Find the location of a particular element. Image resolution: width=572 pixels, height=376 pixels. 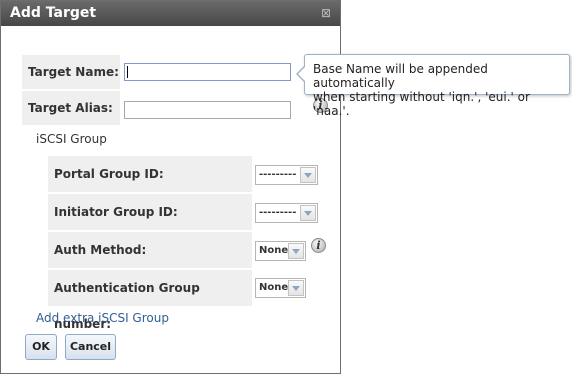

initiator-group-label: Initiator Group ID: is located at coordinates (150, 212).